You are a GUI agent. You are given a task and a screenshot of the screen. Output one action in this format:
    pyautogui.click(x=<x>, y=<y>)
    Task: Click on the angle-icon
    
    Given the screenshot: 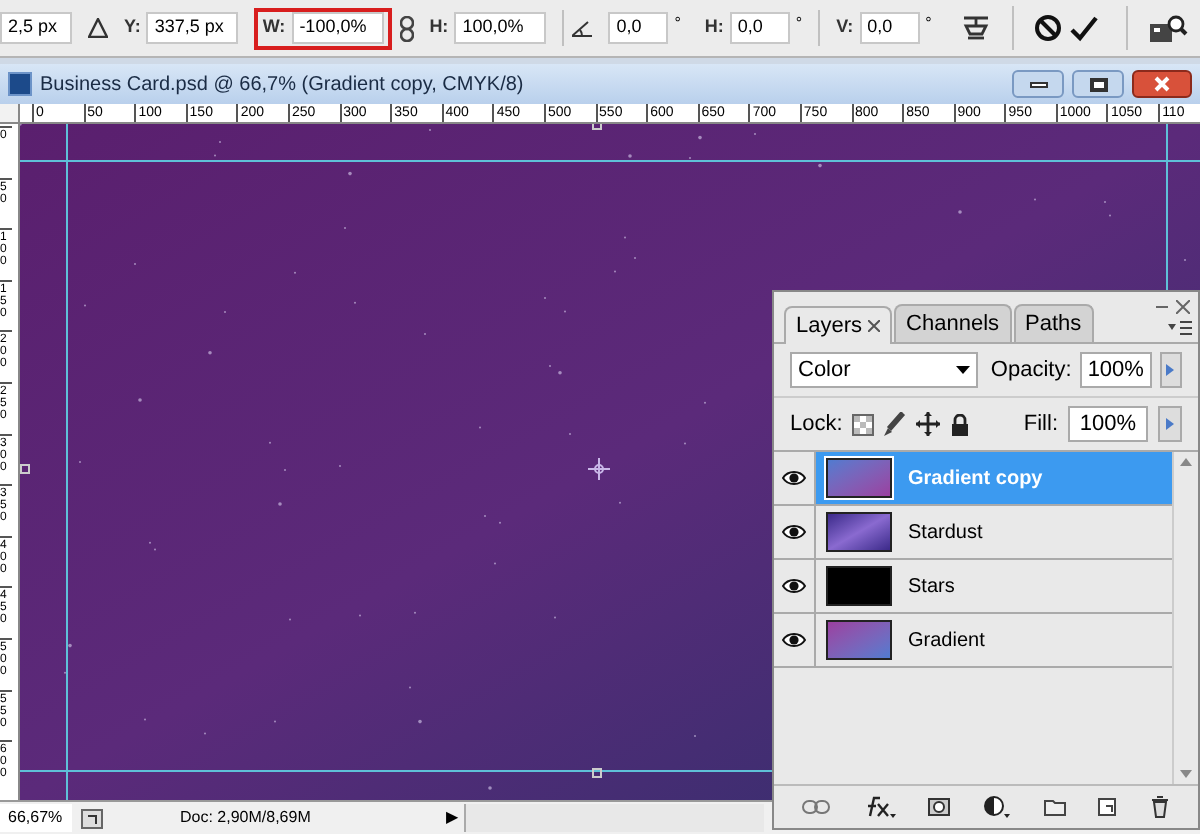 What is the action you would take?
    pyautogui.click(x=582, y=28)
    